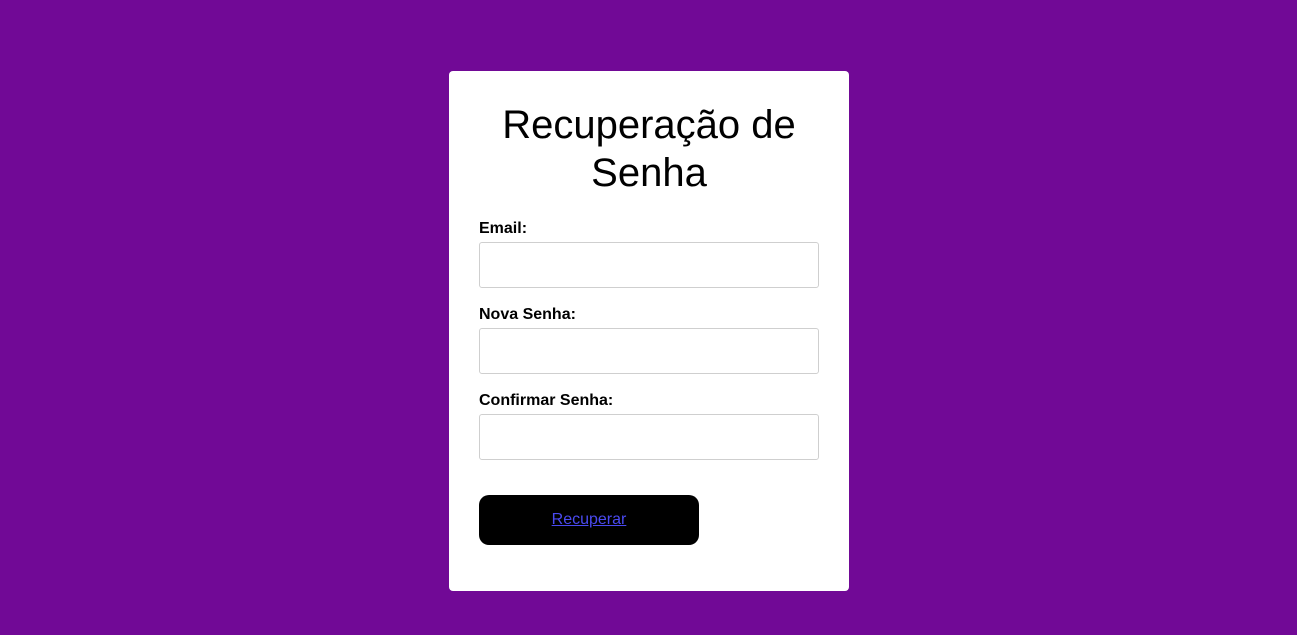 The width and height of the screenshot is (1297, 635). Describe the element at coordinates (649, 351) in the screenshot. I see `new-password-field` at that location.